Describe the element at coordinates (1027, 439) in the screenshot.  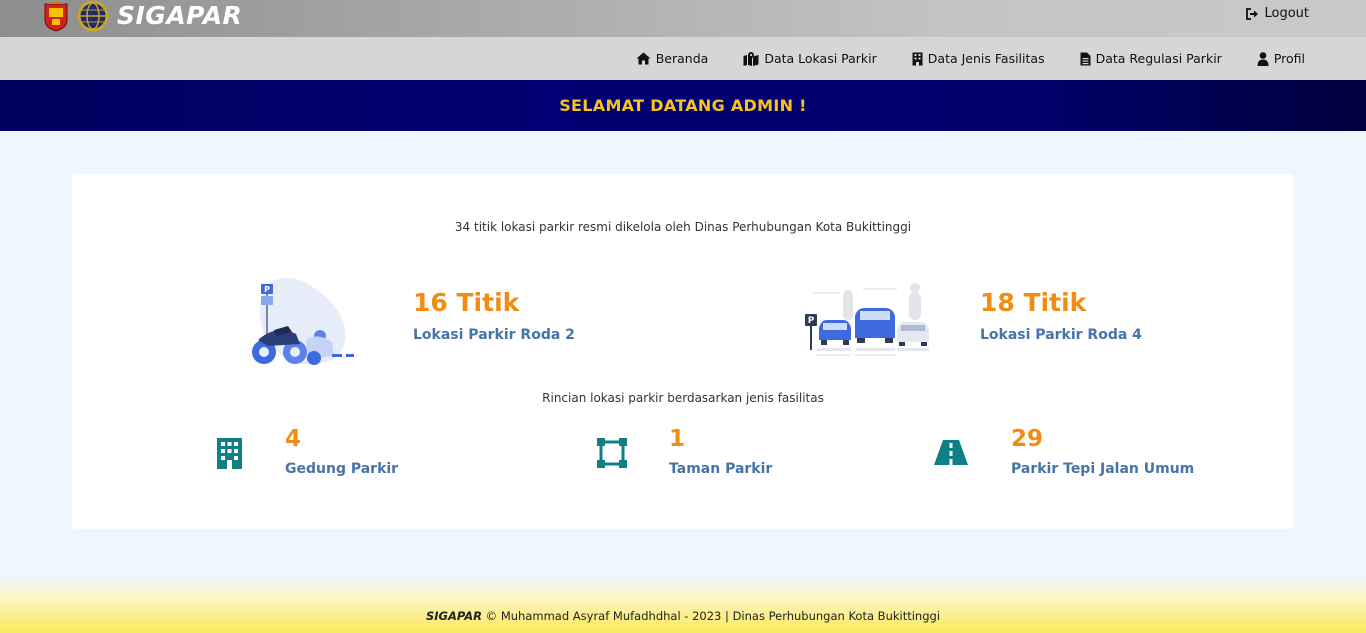
I see `tepi-jalan-count: 29` at that location.